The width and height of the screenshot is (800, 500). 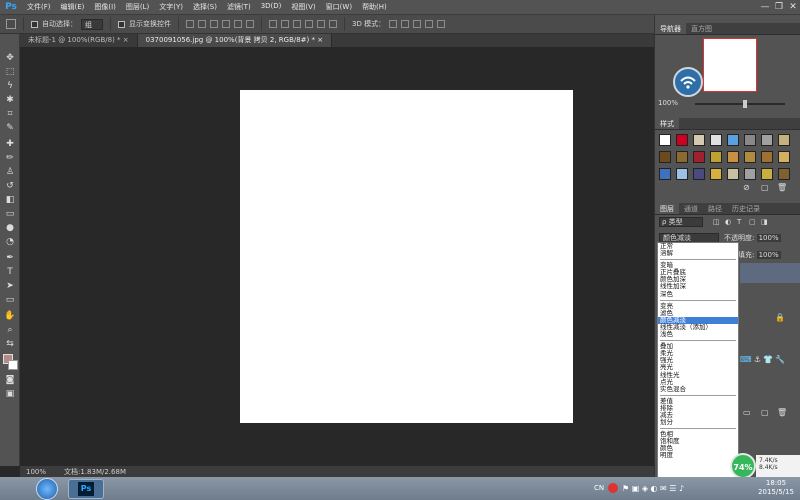 What do you see at coordinates (92, 24) in the screenshot?
I see `auto-select-dropdown: 组` at bounding box center [92, 24].